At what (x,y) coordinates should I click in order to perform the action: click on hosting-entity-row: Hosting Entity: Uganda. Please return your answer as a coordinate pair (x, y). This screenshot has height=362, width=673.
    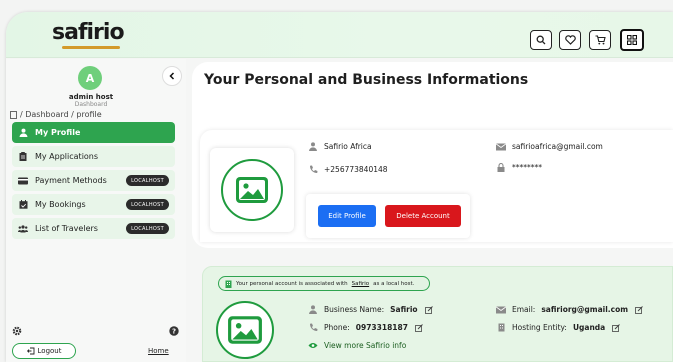
    Looking at the image, I should click on (558, 327).